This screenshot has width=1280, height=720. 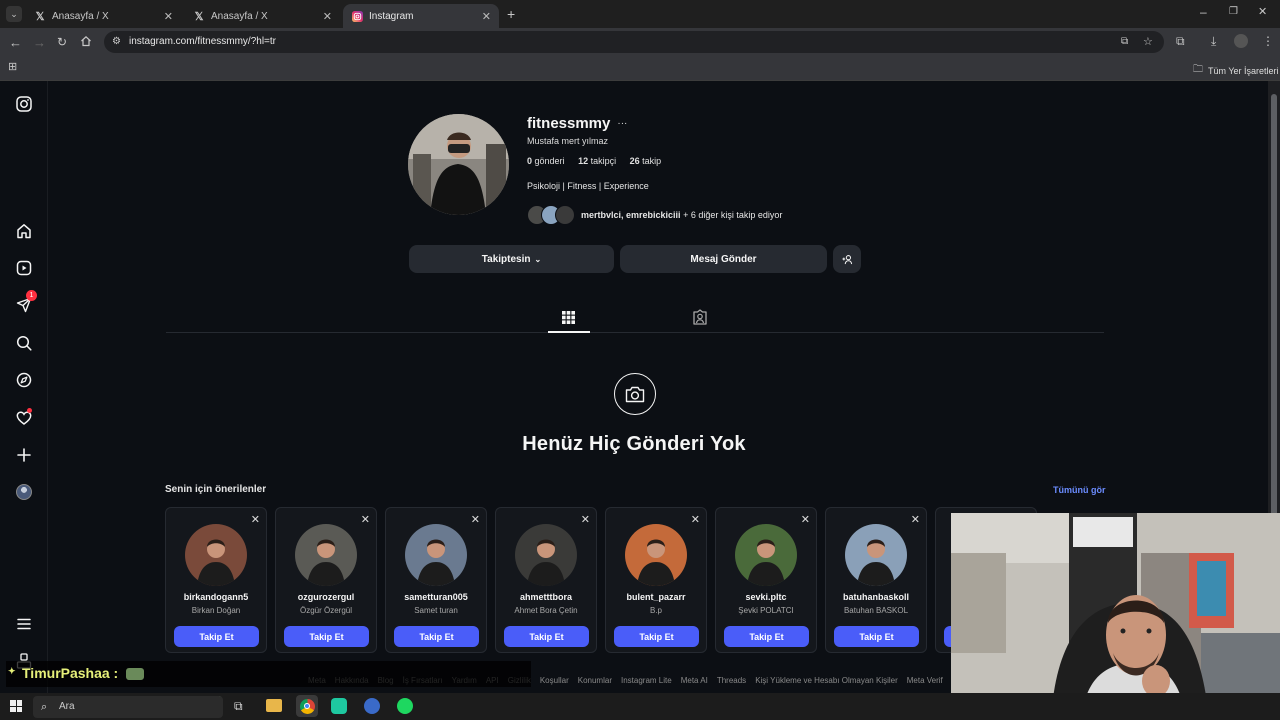 I want to click on following-label: takip, so click(x=652, y=161).